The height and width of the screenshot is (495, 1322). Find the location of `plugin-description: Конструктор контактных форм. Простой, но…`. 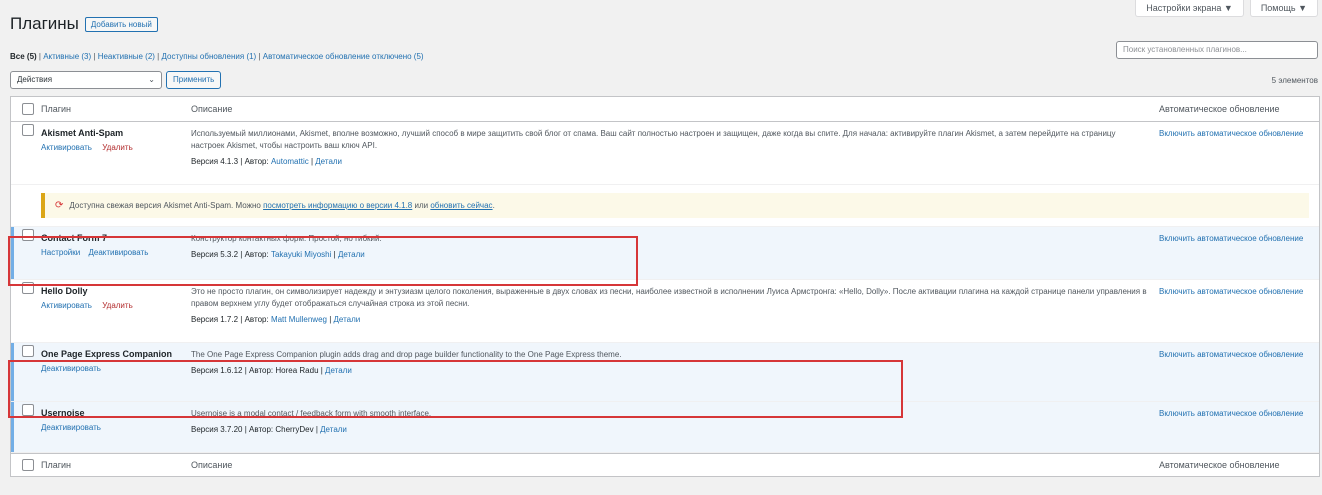

plugin-description: Конструктор контактных форм. Простой, но… is located at coordinates (286, 238).